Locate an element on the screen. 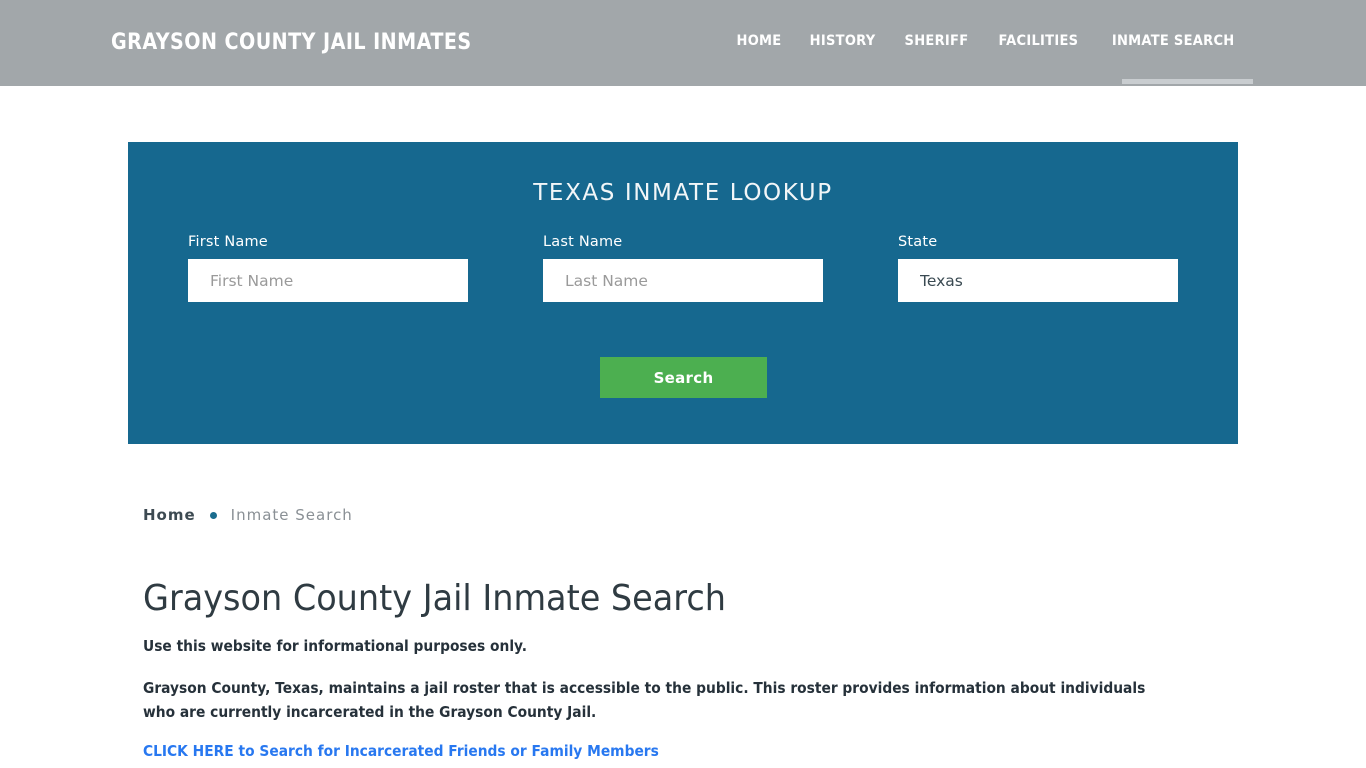 Image resolution: width=1366 pixels, height=768 pixels. field-group-first-name: First Name is located at coordinates (328, 268).